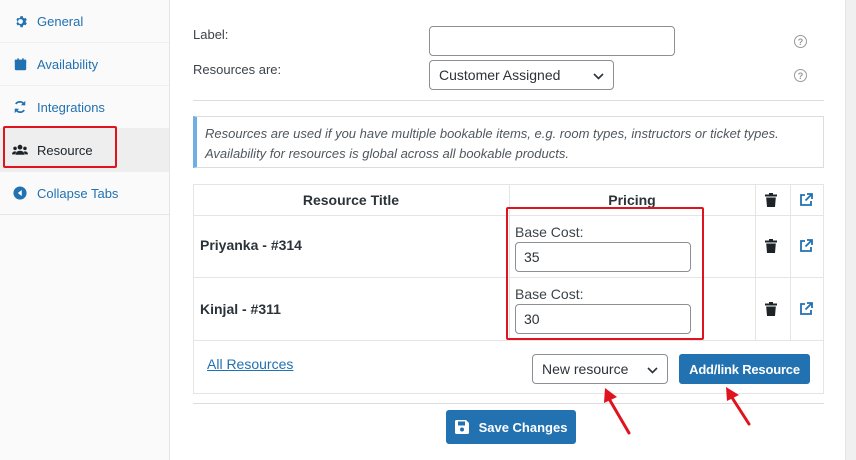 The height and width of the screenshot is (460, 856). I want to click on resources-are-value: Customer Assigned, so click(500, 75).